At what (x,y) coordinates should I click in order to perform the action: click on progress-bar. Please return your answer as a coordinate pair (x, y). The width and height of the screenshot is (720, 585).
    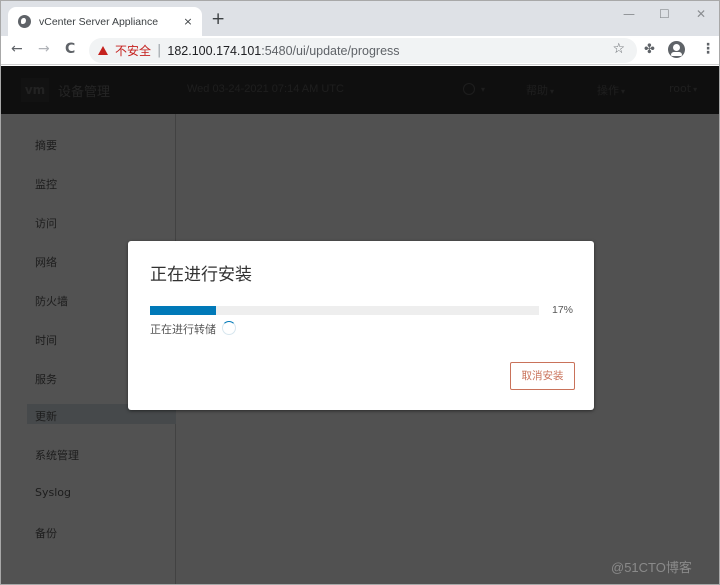
    Looking at the image, I should click on (344, 310).